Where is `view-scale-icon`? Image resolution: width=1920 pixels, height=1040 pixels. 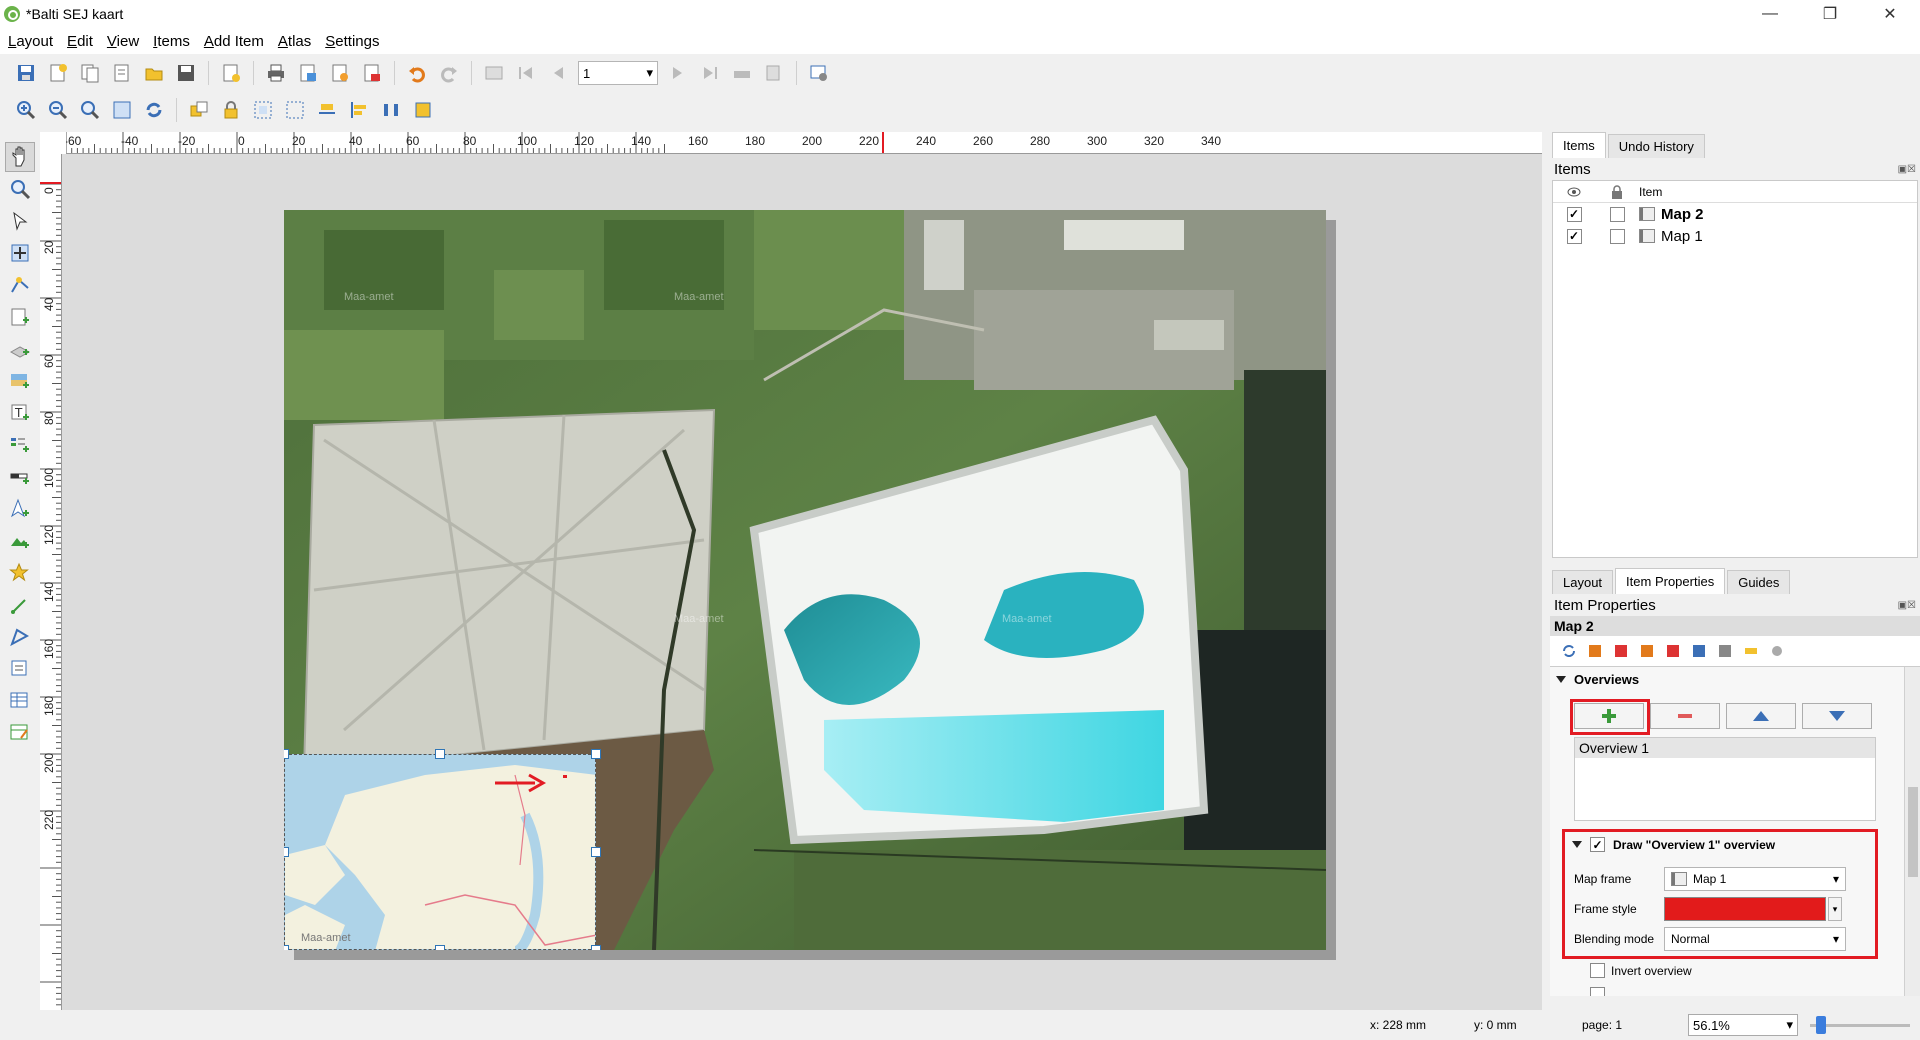
view-scale-icon is located at coordinates (1673, 651).